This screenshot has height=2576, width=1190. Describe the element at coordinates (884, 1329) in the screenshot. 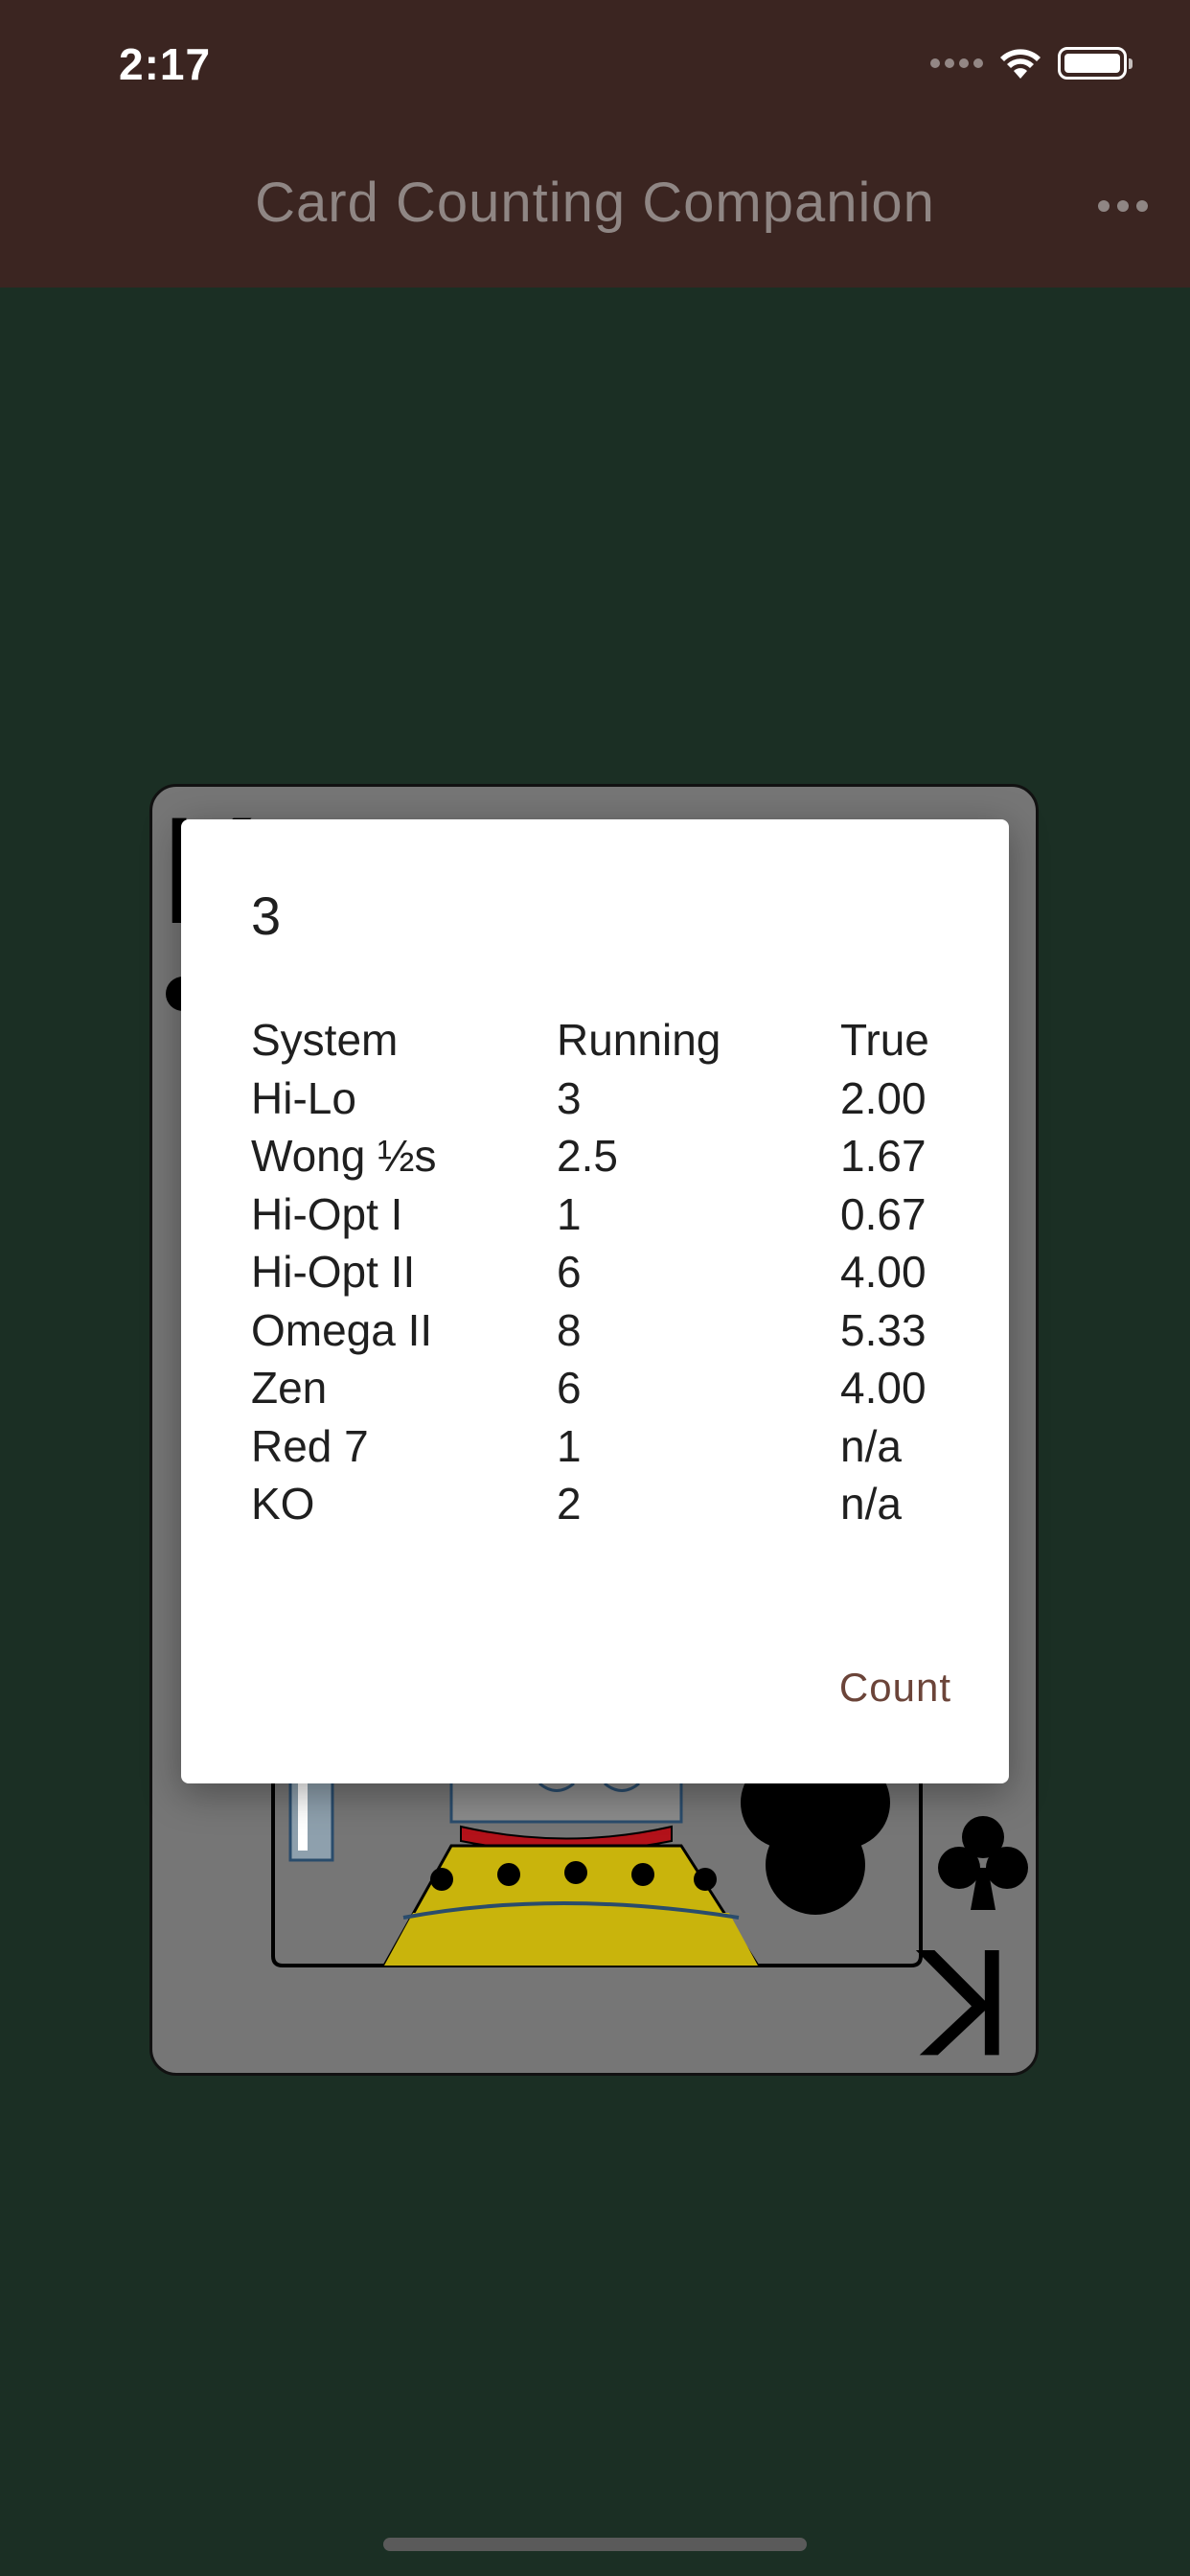

I see `true-count: 5.33` at that location.